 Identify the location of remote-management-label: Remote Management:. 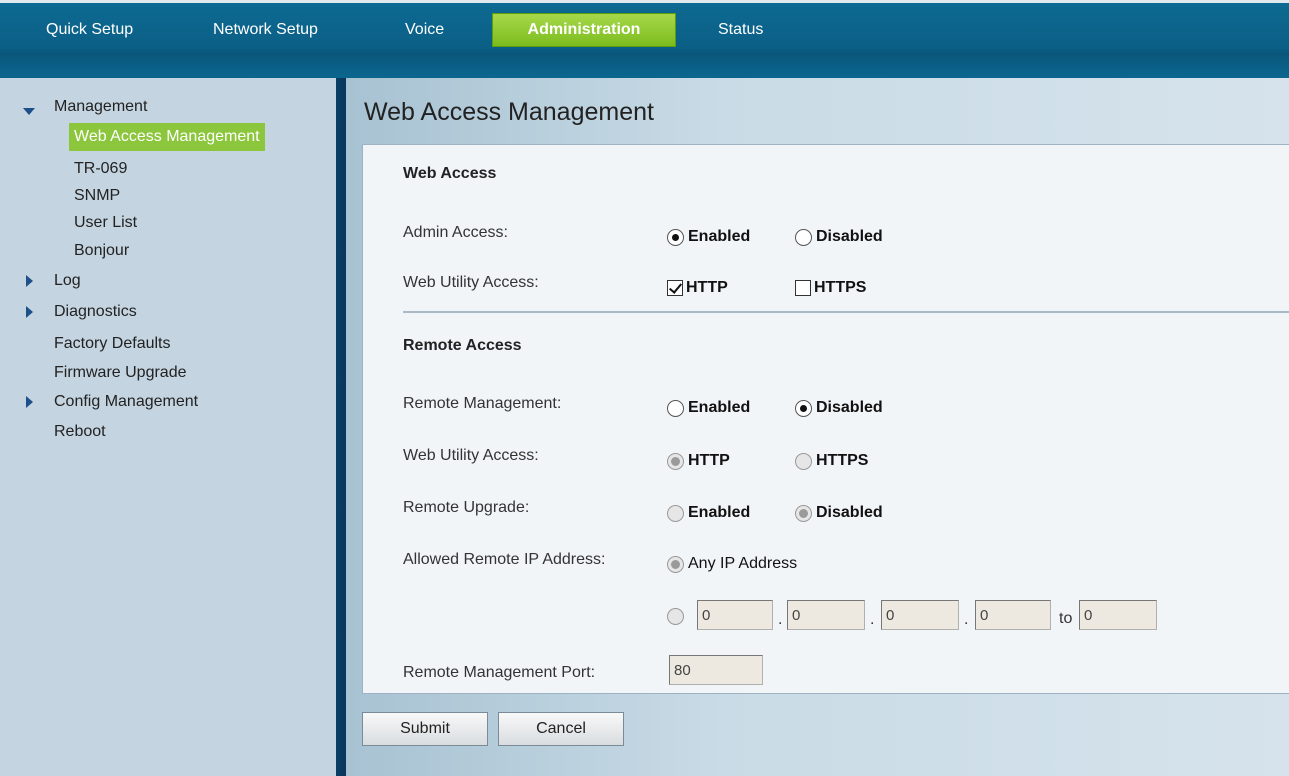
(482, 403).